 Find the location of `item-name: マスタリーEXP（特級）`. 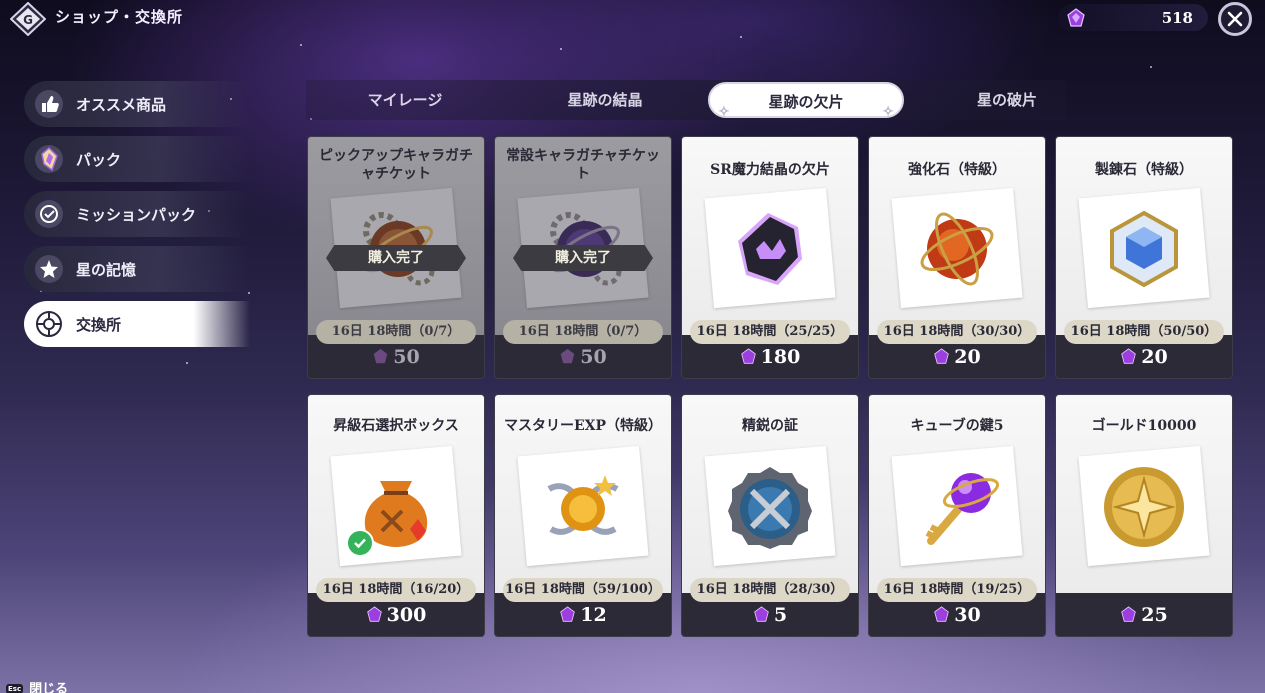

item-name: マスタリーEXP（特級） is located at coordinates (583, 426).